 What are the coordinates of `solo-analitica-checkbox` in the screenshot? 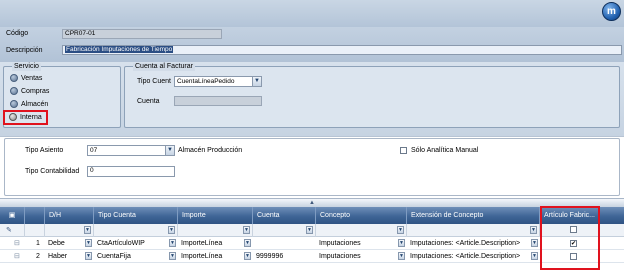 It's located at (403, 150).